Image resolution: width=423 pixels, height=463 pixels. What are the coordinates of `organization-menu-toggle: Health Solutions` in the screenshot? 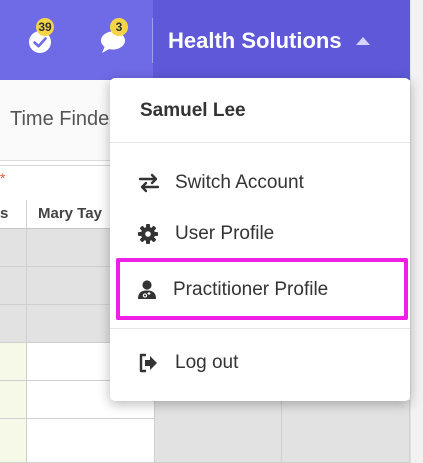 It's located at (269, 41).